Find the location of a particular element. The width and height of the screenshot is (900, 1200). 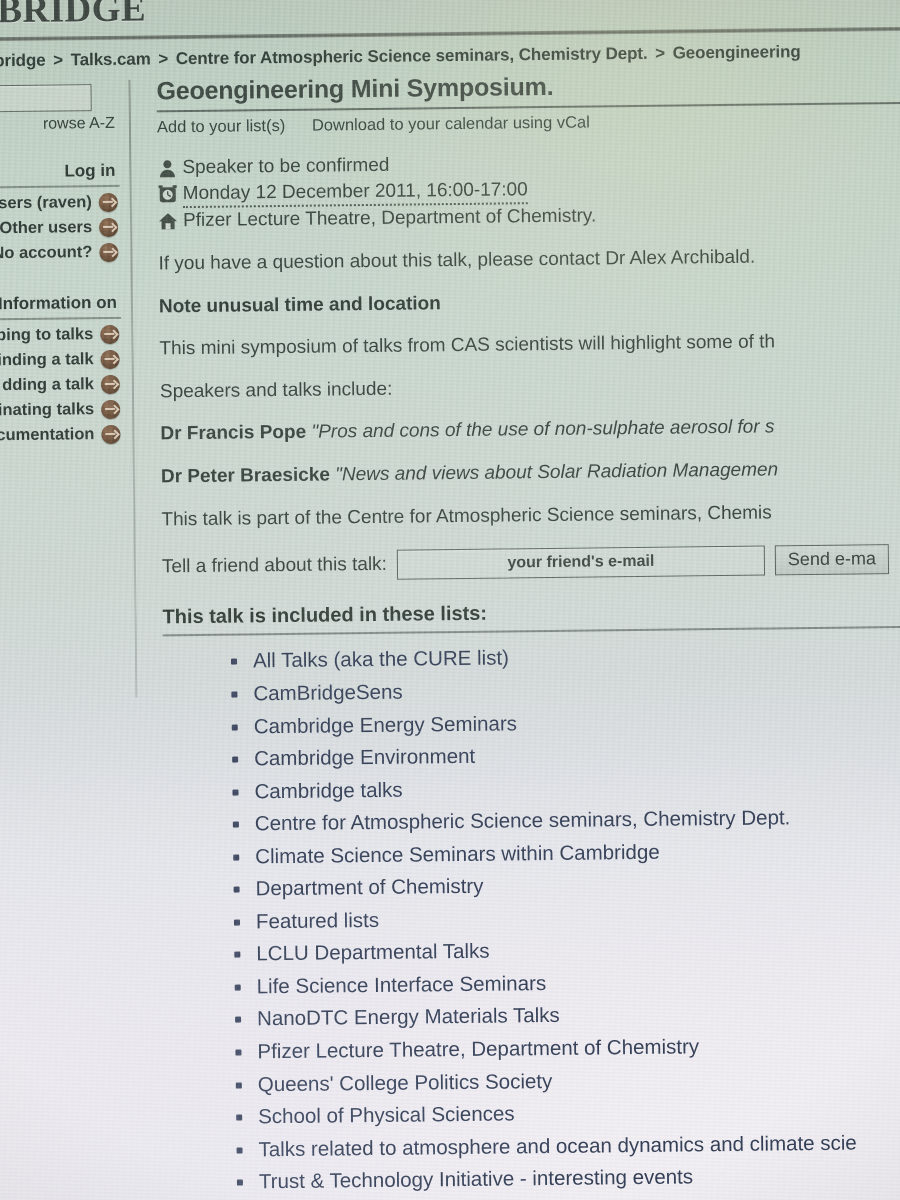

sidebar-item-disseminating-talks: inating talks is located at coordinates (61, 410).